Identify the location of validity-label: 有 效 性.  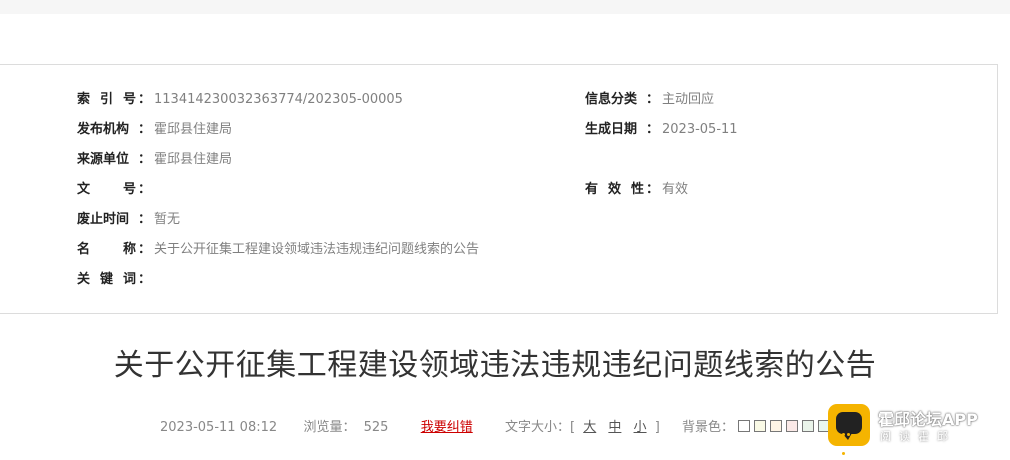
(614, 189).